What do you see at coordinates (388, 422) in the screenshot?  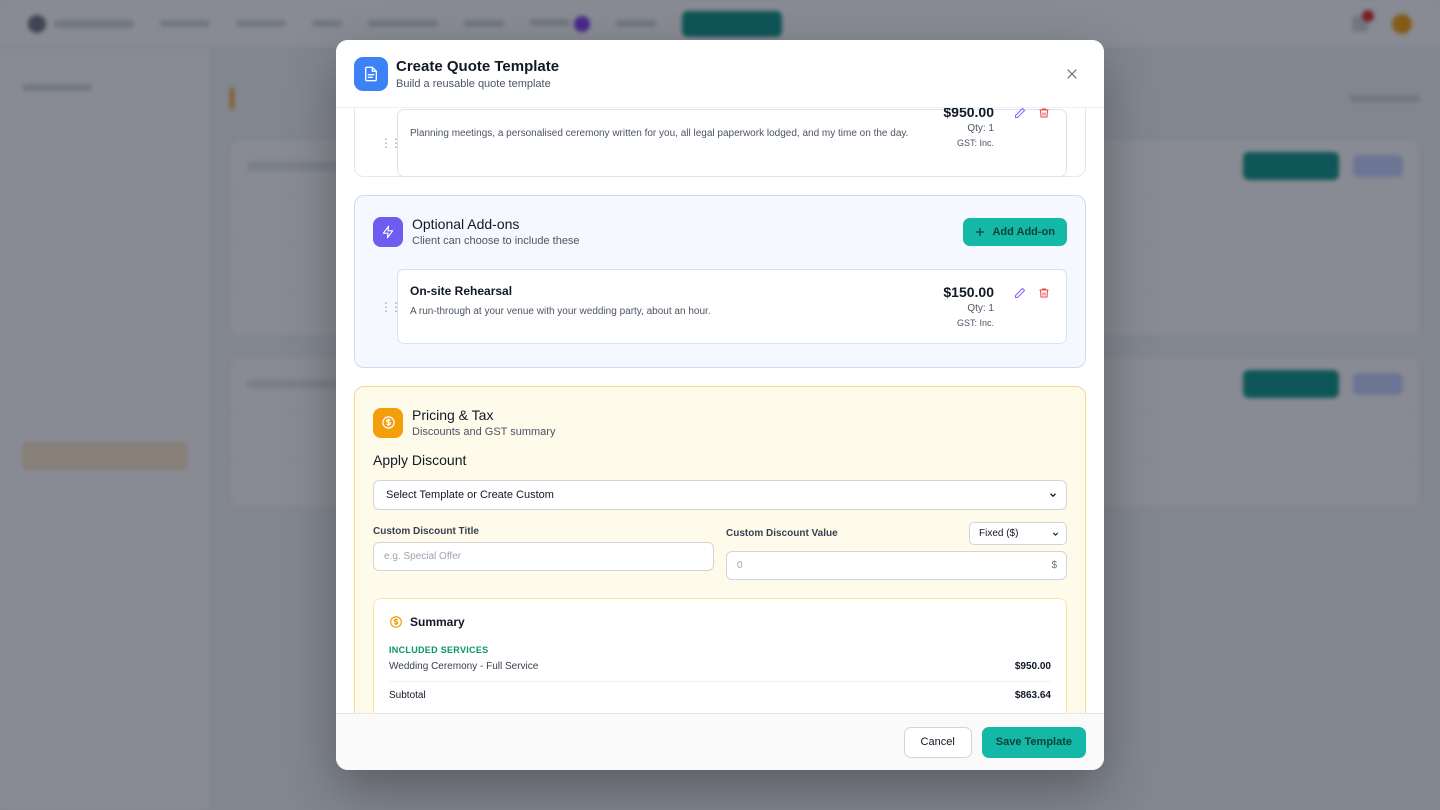 I see `dollar-icon` at bounding box center [388, 422].